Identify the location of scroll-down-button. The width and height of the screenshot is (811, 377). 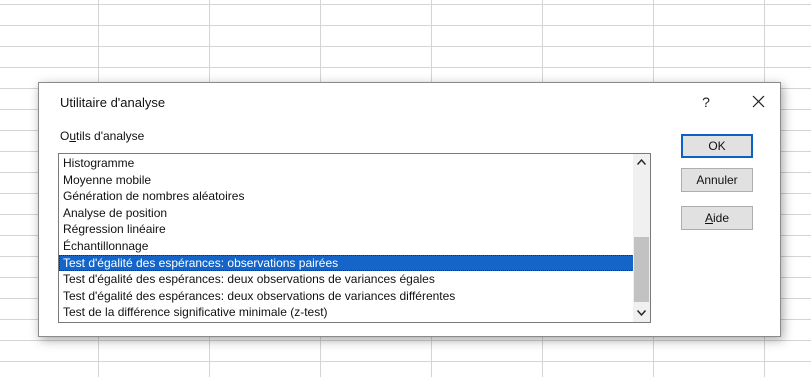
(641, 313).